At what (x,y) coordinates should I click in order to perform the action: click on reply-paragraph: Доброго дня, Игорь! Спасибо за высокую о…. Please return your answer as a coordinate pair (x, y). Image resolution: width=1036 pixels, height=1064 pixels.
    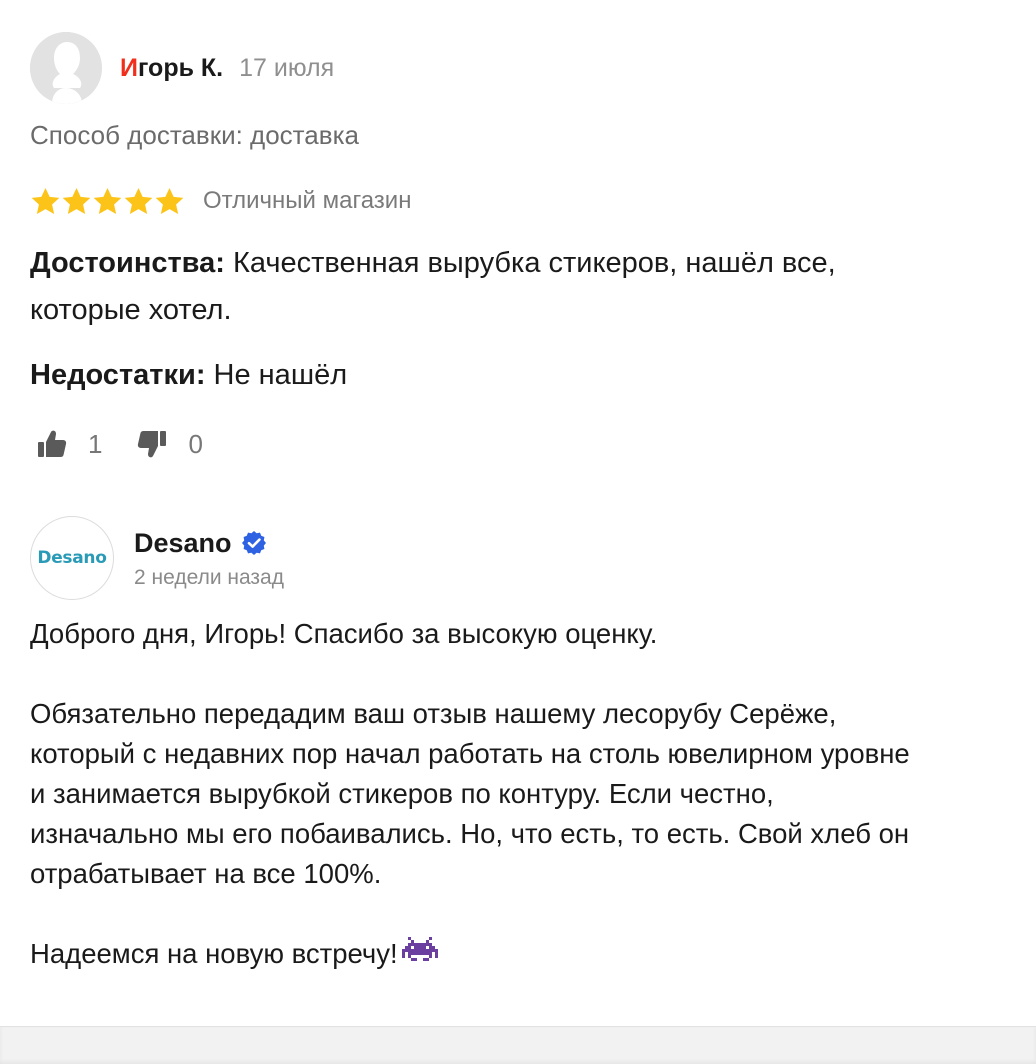
    Looking at the image, I should click on (344, 633).